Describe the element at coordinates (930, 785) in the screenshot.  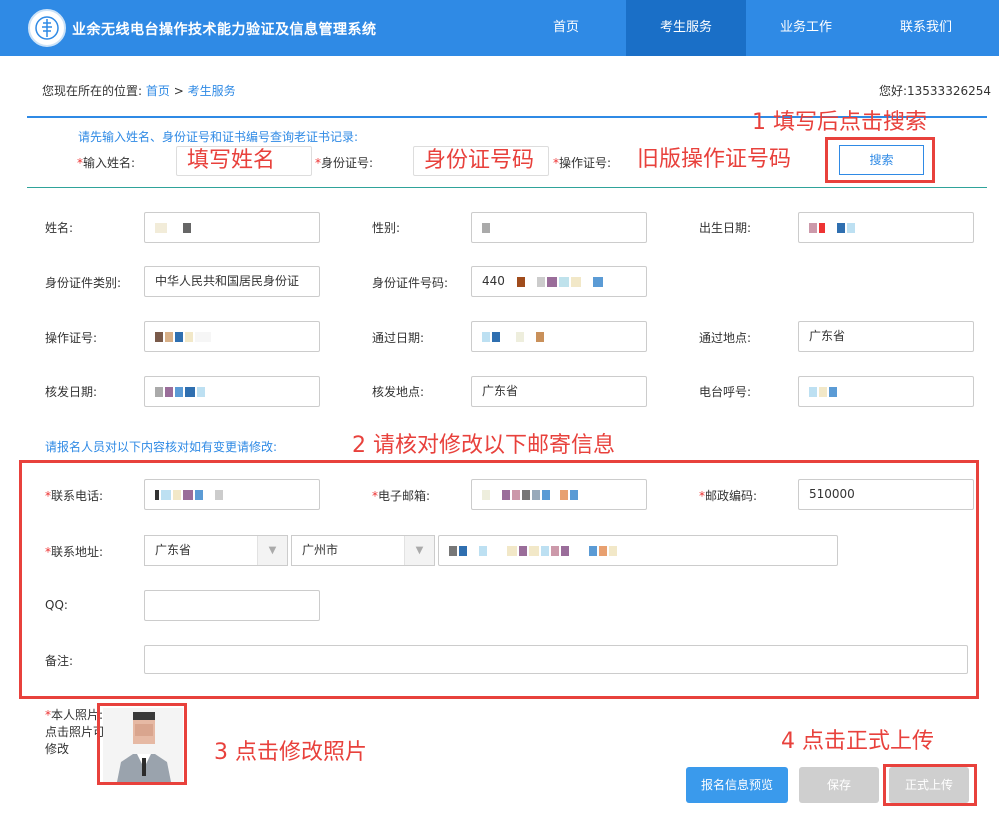
I see `highlight-submit` at that location.